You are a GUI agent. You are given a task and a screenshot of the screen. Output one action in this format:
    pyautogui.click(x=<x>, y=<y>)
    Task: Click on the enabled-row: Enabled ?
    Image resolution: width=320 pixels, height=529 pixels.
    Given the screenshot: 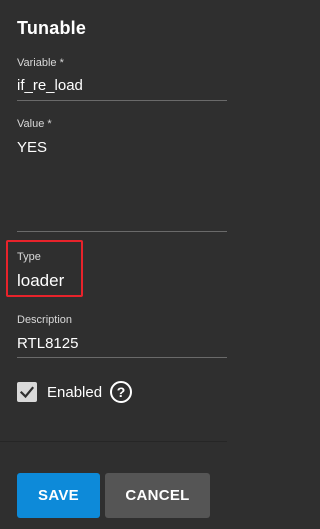 What is the action you would take?
    pyautogui.click(x=75, y=392)
    